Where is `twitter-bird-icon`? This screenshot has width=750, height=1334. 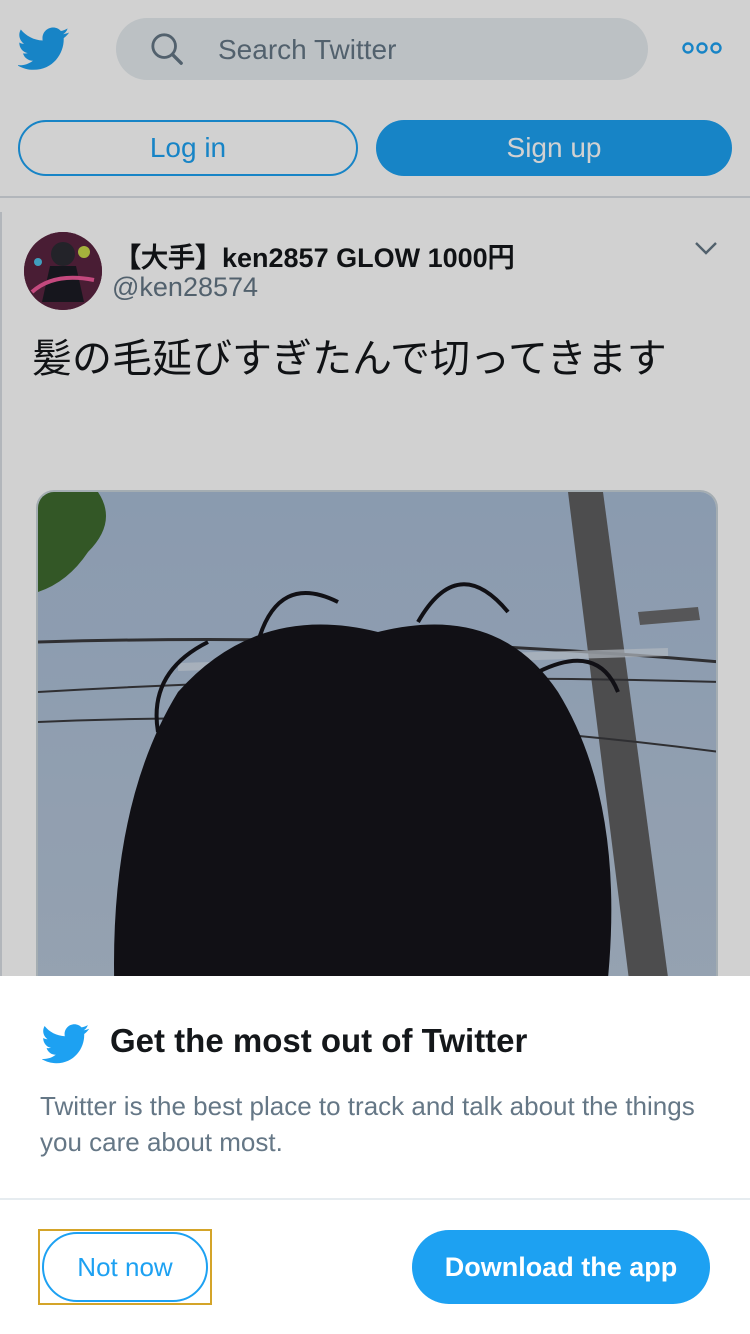 twitter-bird-icon is located at coordinates (66, 1044).